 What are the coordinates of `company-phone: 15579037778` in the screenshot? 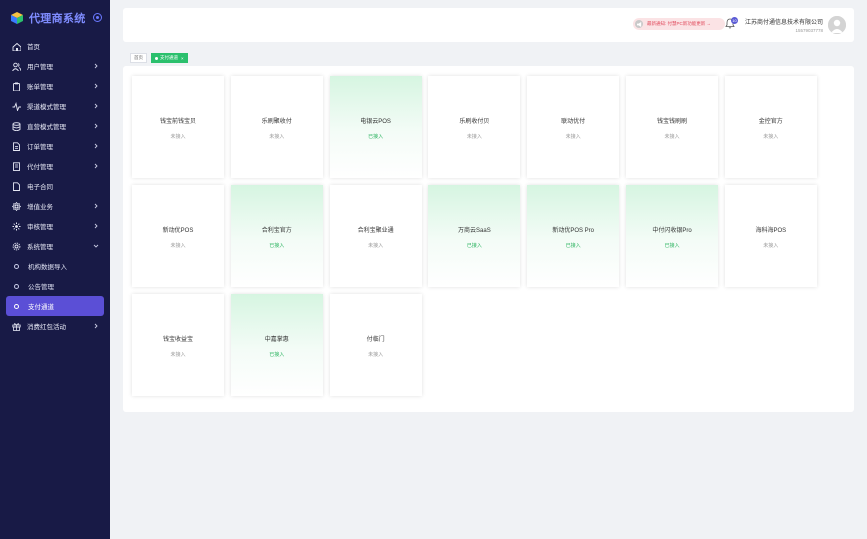 It's located at (809, 30).